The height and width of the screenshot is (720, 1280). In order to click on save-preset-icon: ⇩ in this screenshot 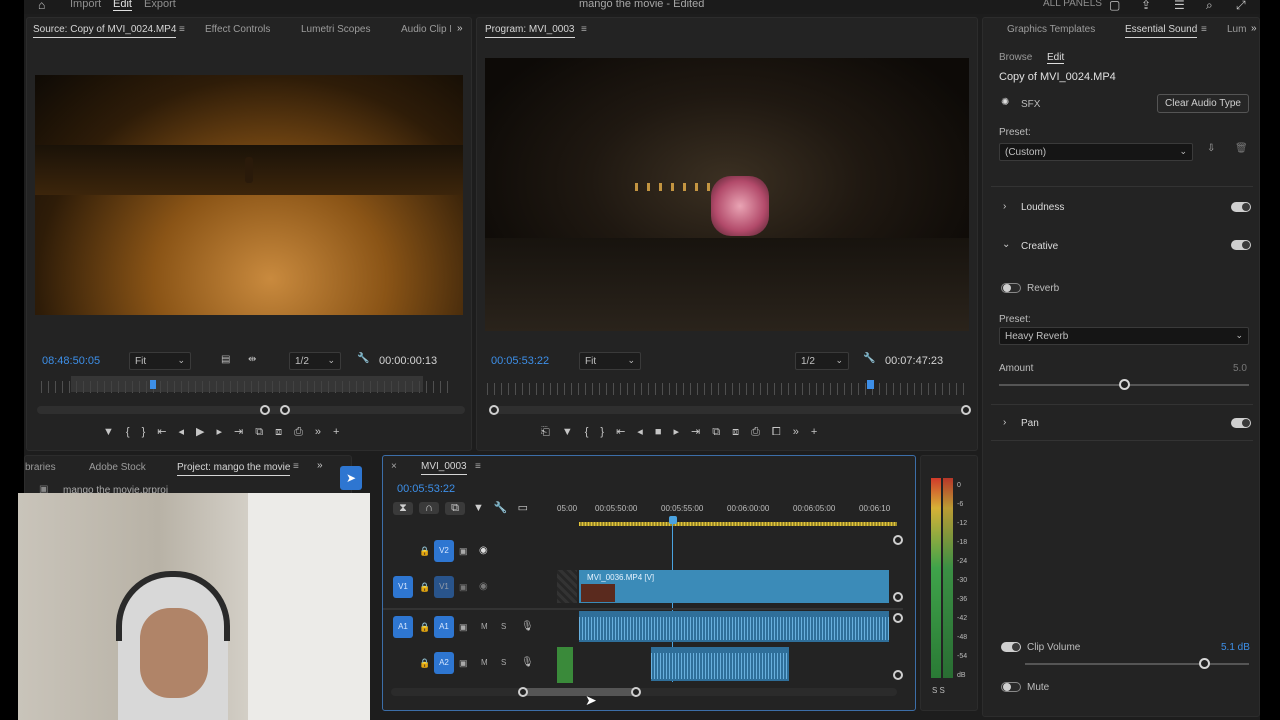, I will do `click(1211, 148)`.